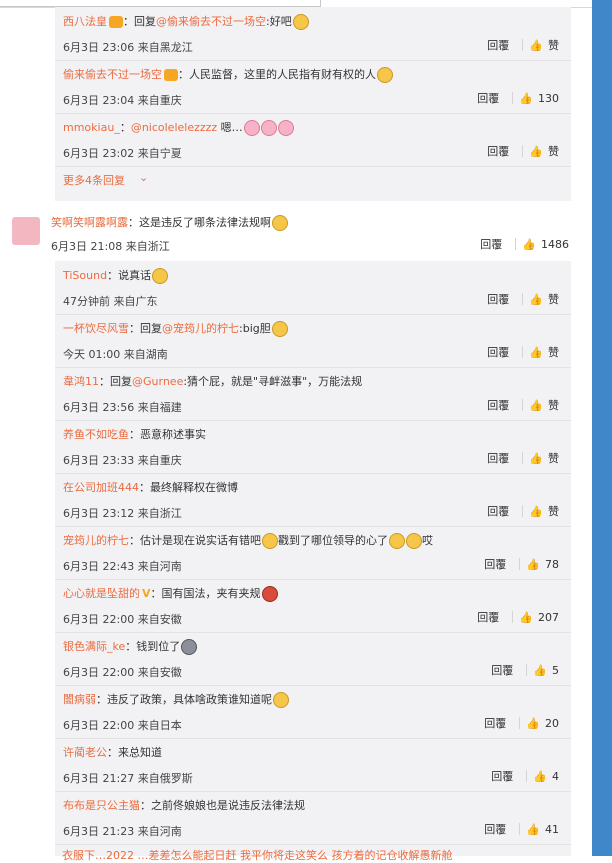 The height and width of the screenshot is (863, 612). Describe the element at coordinates (548, 617) in the screenshot. I see `like-count: 207` at that location.